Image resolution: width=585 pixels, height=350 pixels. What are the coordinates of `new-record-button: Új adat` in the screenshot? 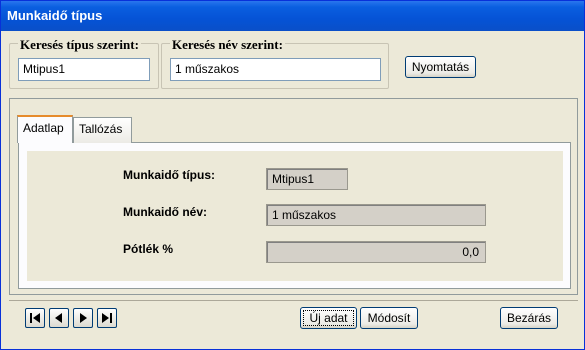 It's located at (328, 318).